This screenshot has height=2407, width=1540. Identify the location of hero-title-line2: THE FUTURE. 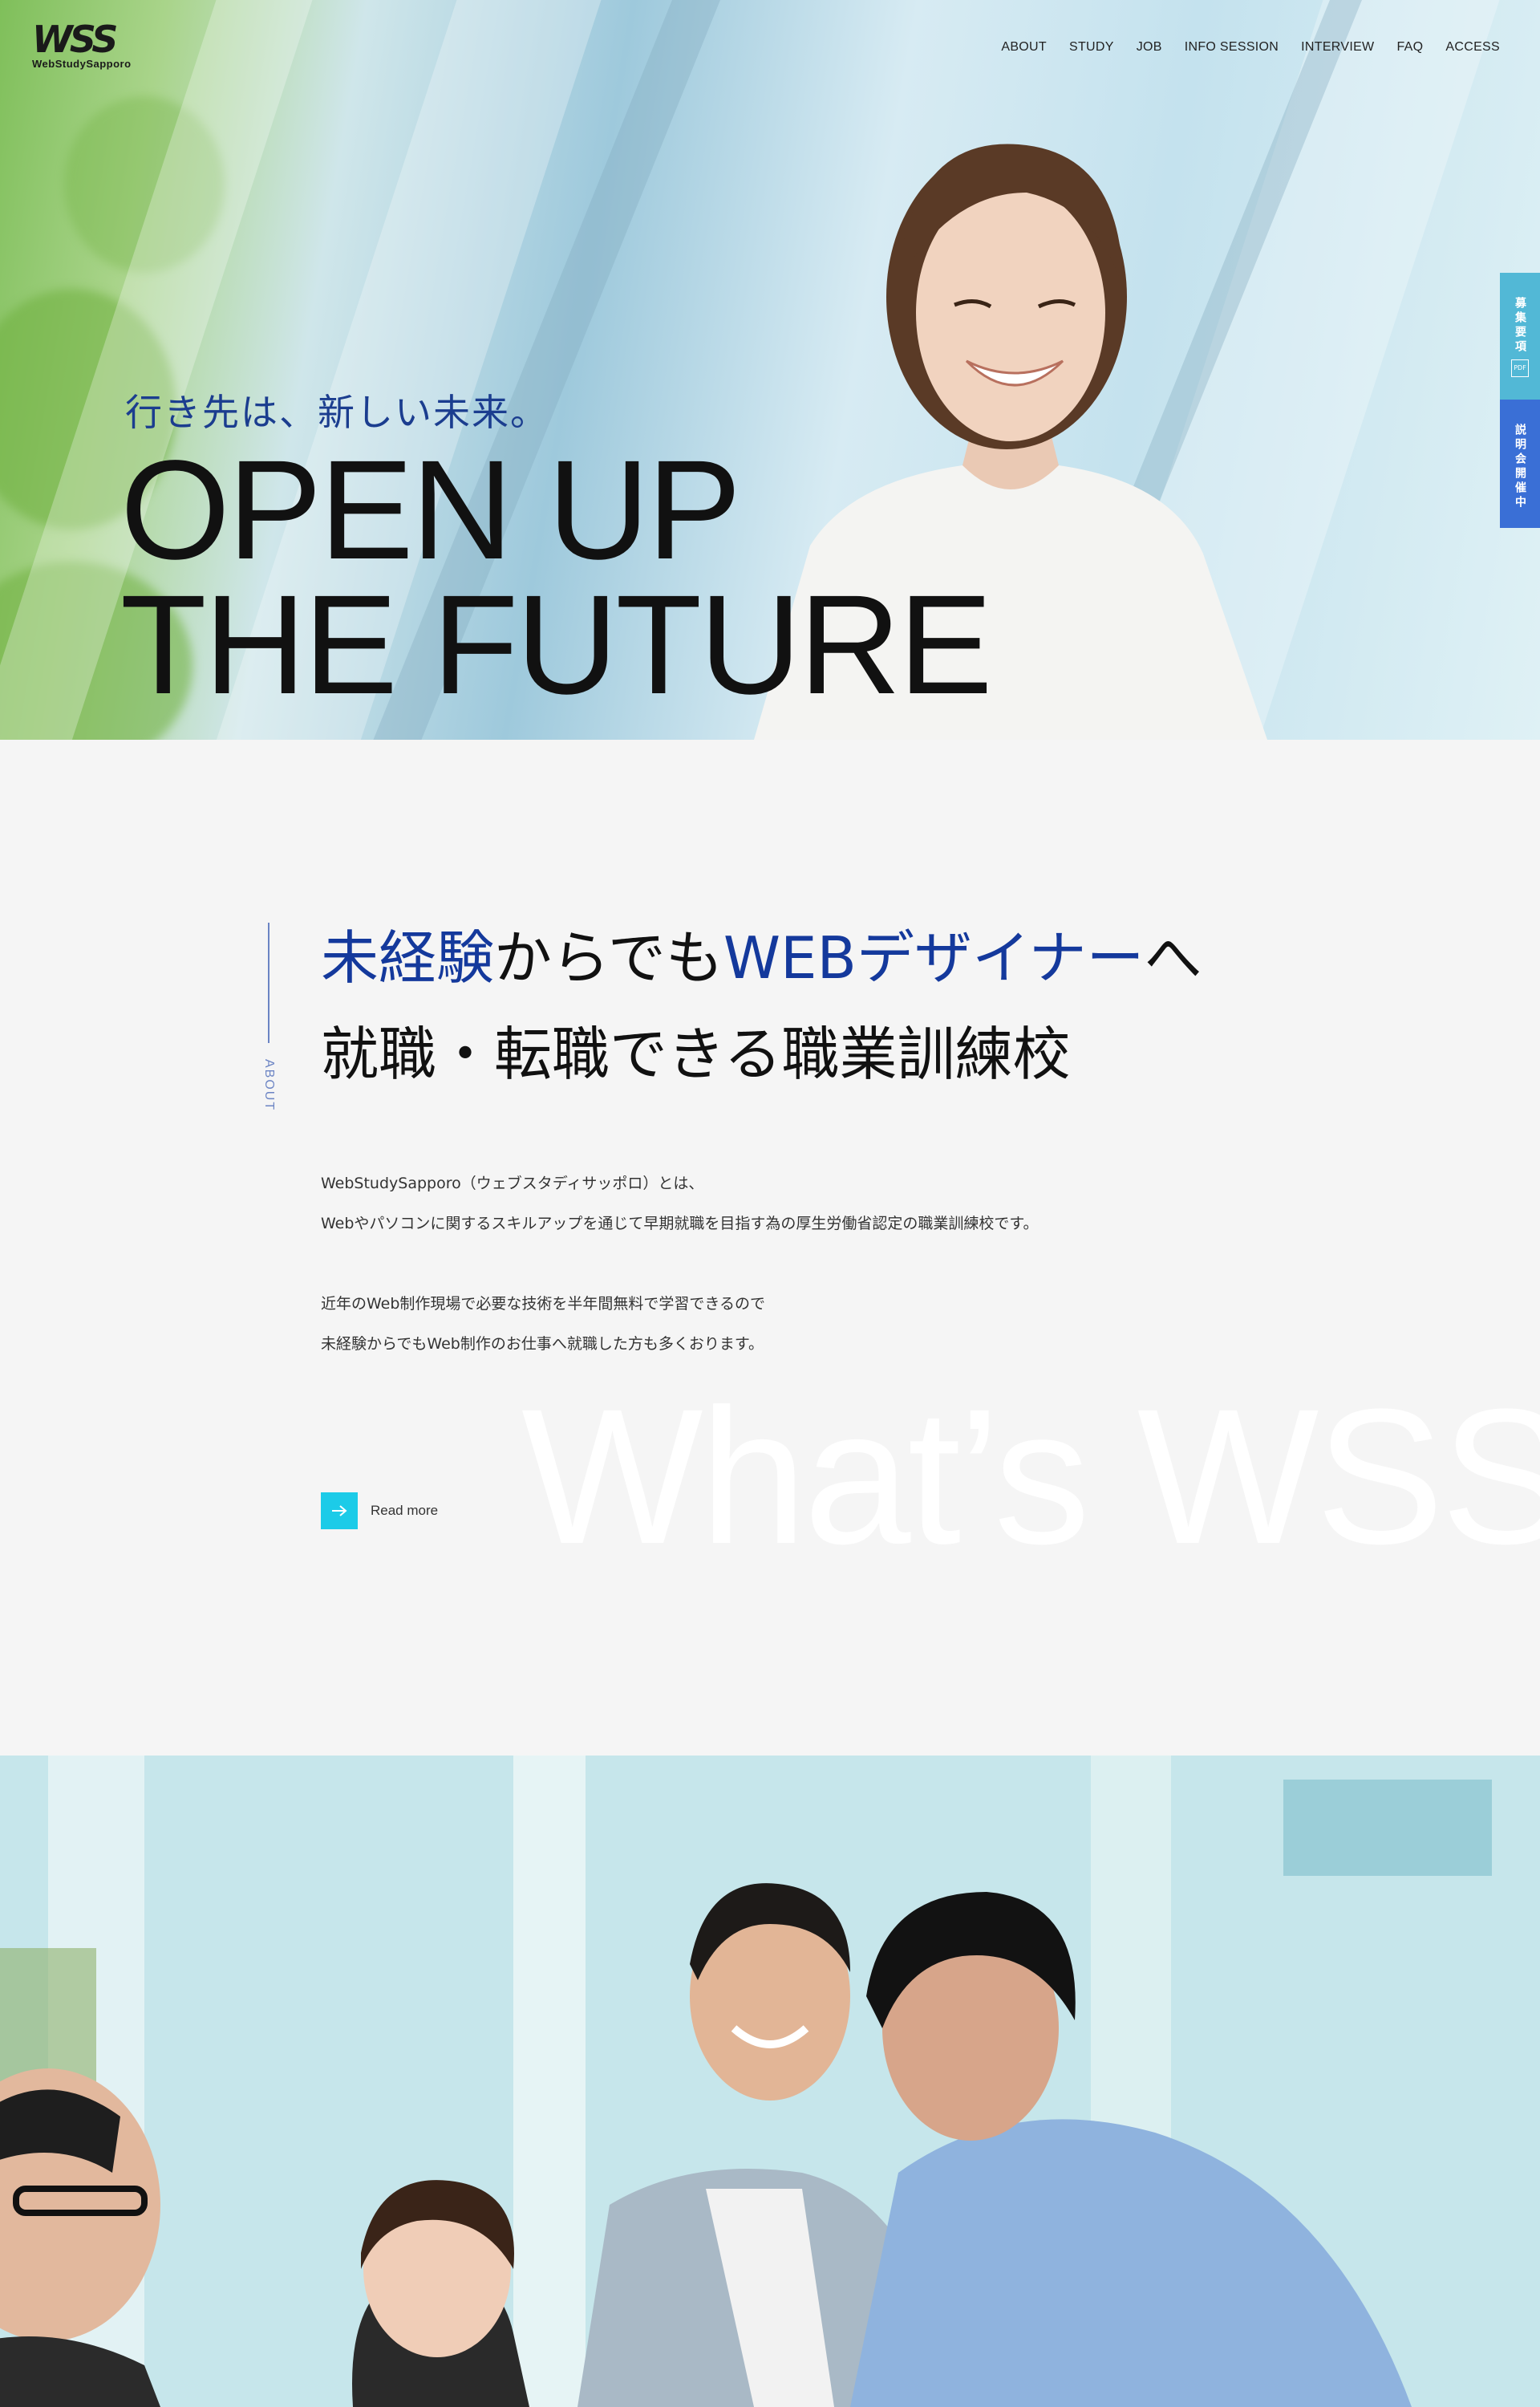
(556, 645).